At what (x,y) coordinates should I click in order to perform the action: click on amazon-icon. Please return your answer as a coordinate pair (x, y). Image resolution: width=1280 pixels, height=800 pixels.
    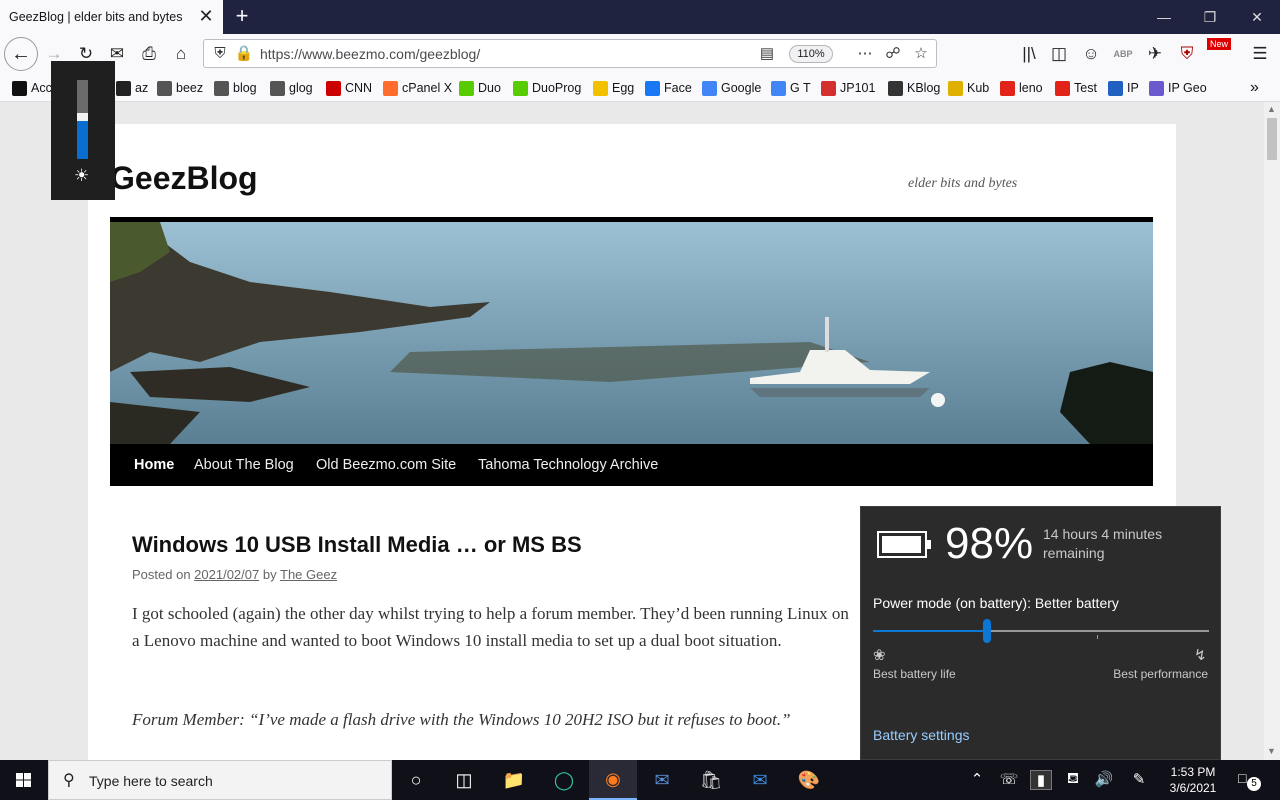
    Looking at the image, I should click on (123, 88).